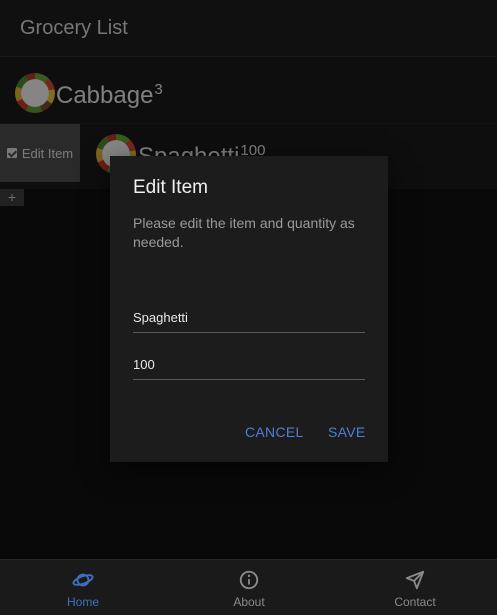  What do you see at coordinates (249, 602) in the screenshot?
I see `tab-about-label: About` at bounding box center [249, 602].